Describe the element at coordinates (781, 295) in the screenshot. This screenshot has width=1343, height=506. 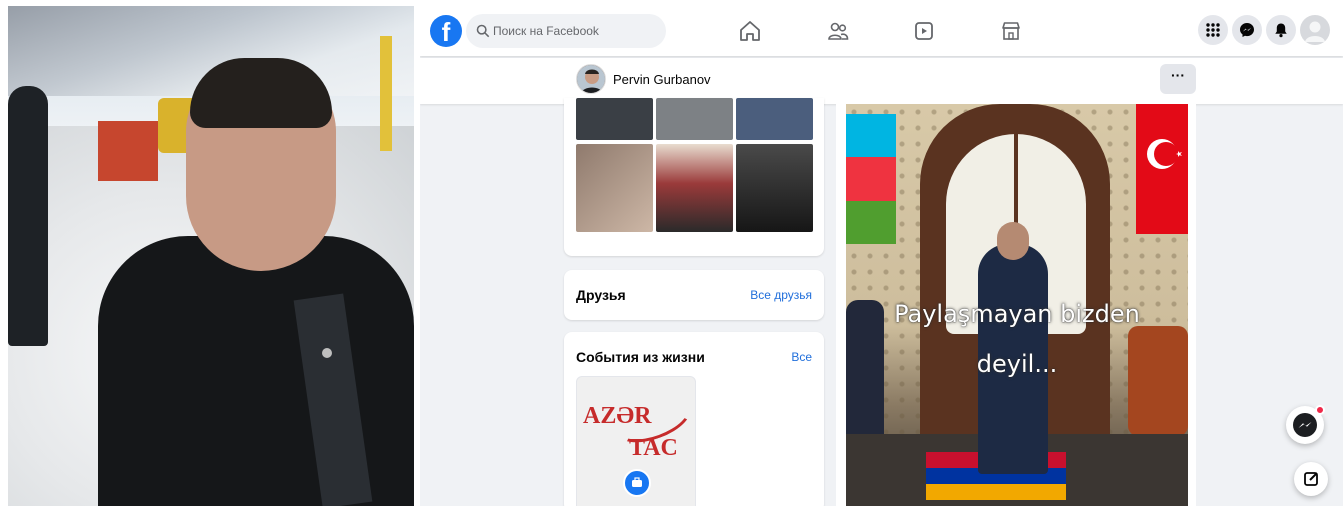
I see `all-friends-link: Все друзья` at that location.